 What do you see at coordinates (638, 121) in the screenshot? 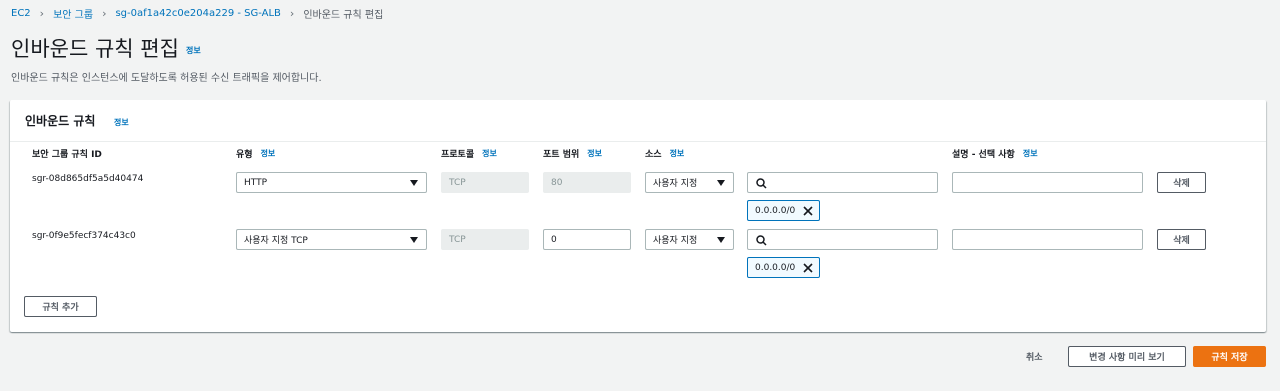
I see `panel-header: 인바운드 규칙 정보` at bounding box center [638, 121].